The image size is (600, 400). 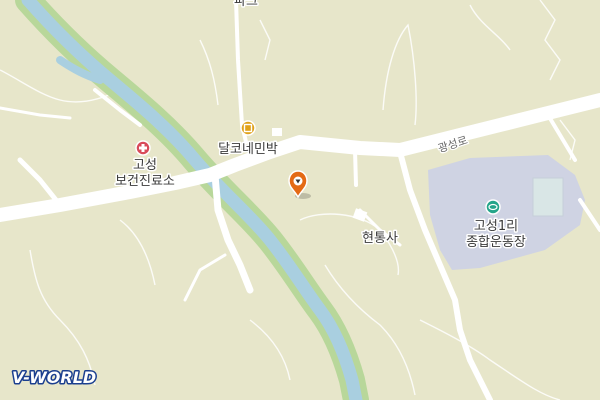 I want to click on brand-logo: V-WORLD, so click(x=54, y=378).